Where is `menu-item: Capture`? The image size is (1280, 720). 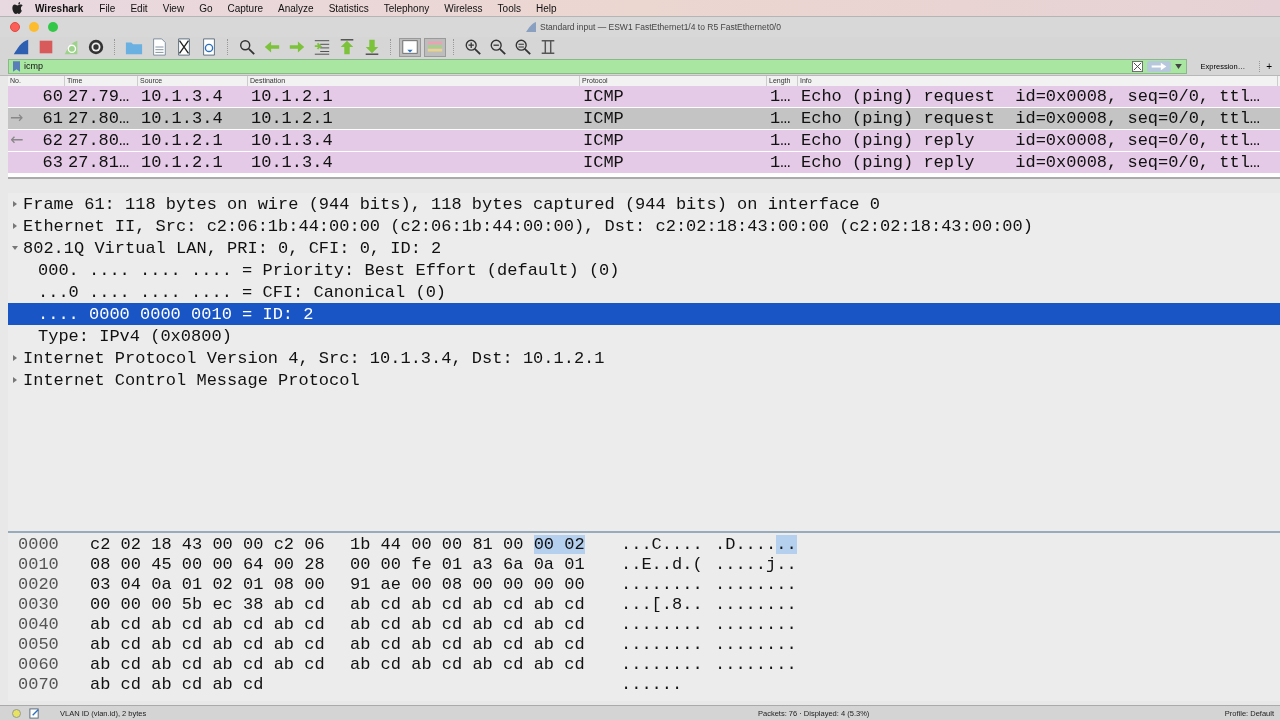 menu-item: Capture is located at coordinates (245, 8).